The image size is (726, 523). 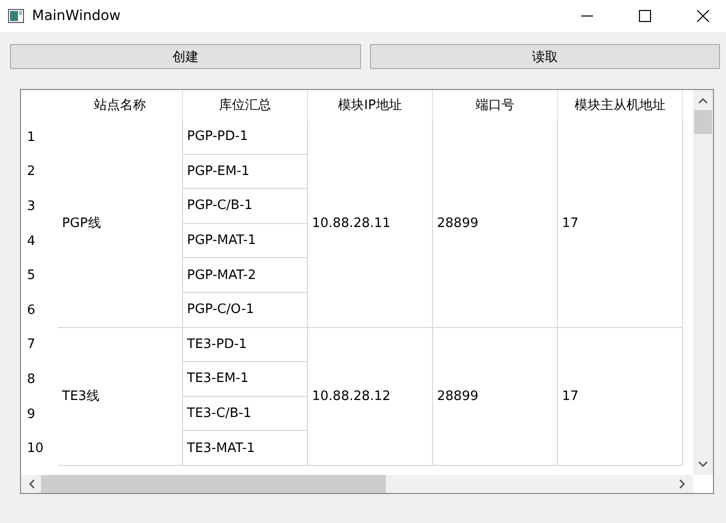 I want to click on maximize-icon, so click(x=645, y=16).